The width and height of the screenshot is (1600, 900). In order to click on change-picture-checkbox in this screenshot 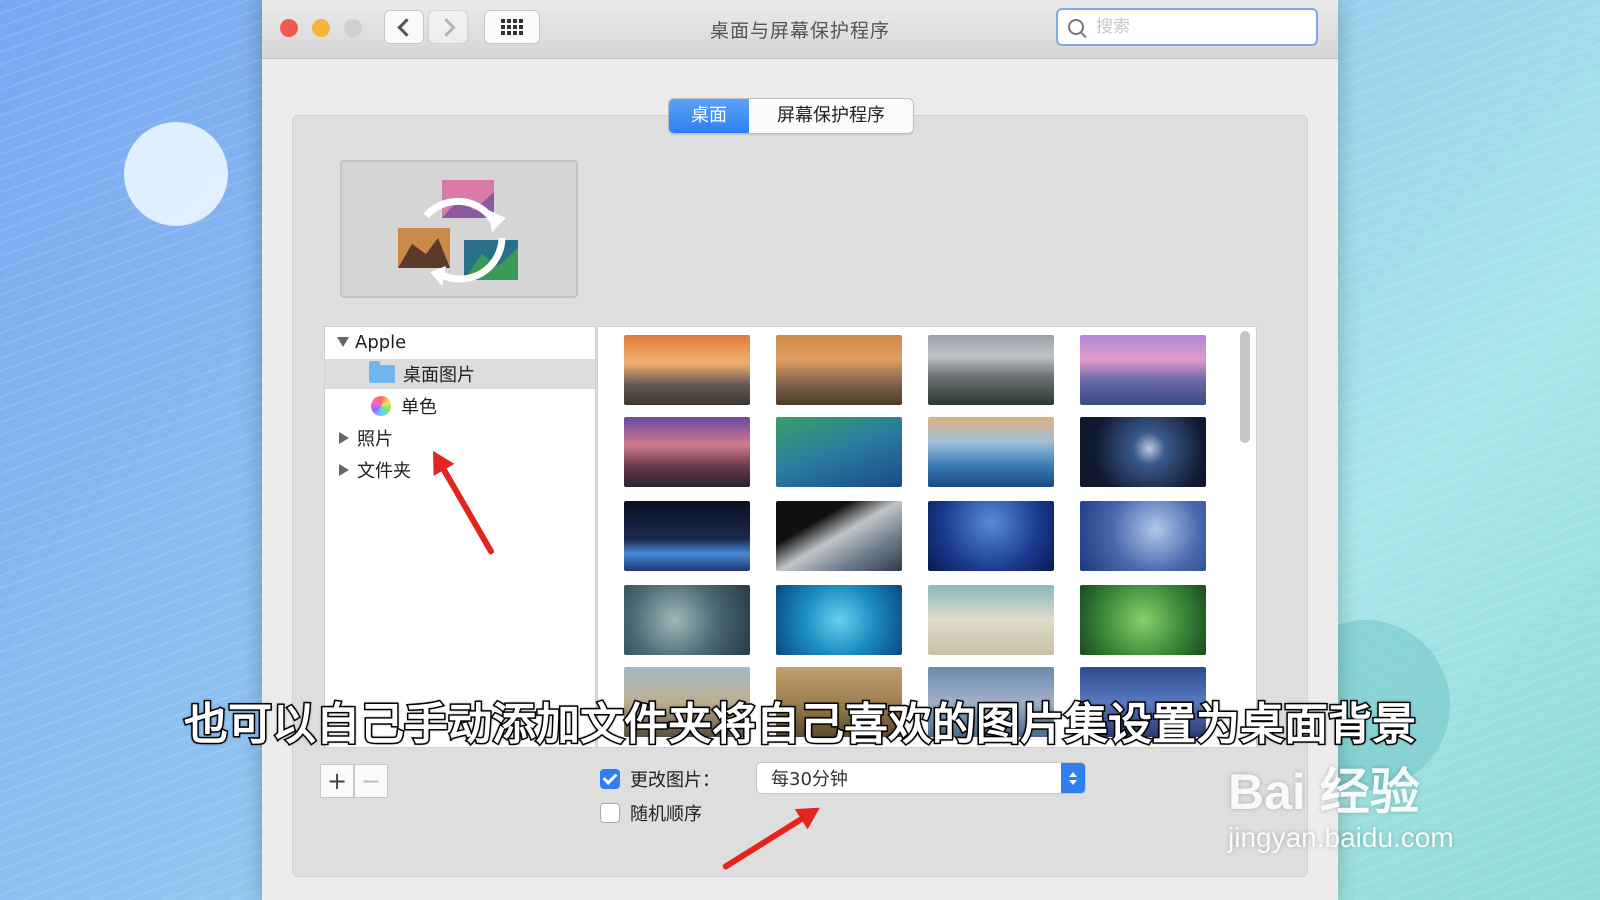, I will do `click(610, 779)`.